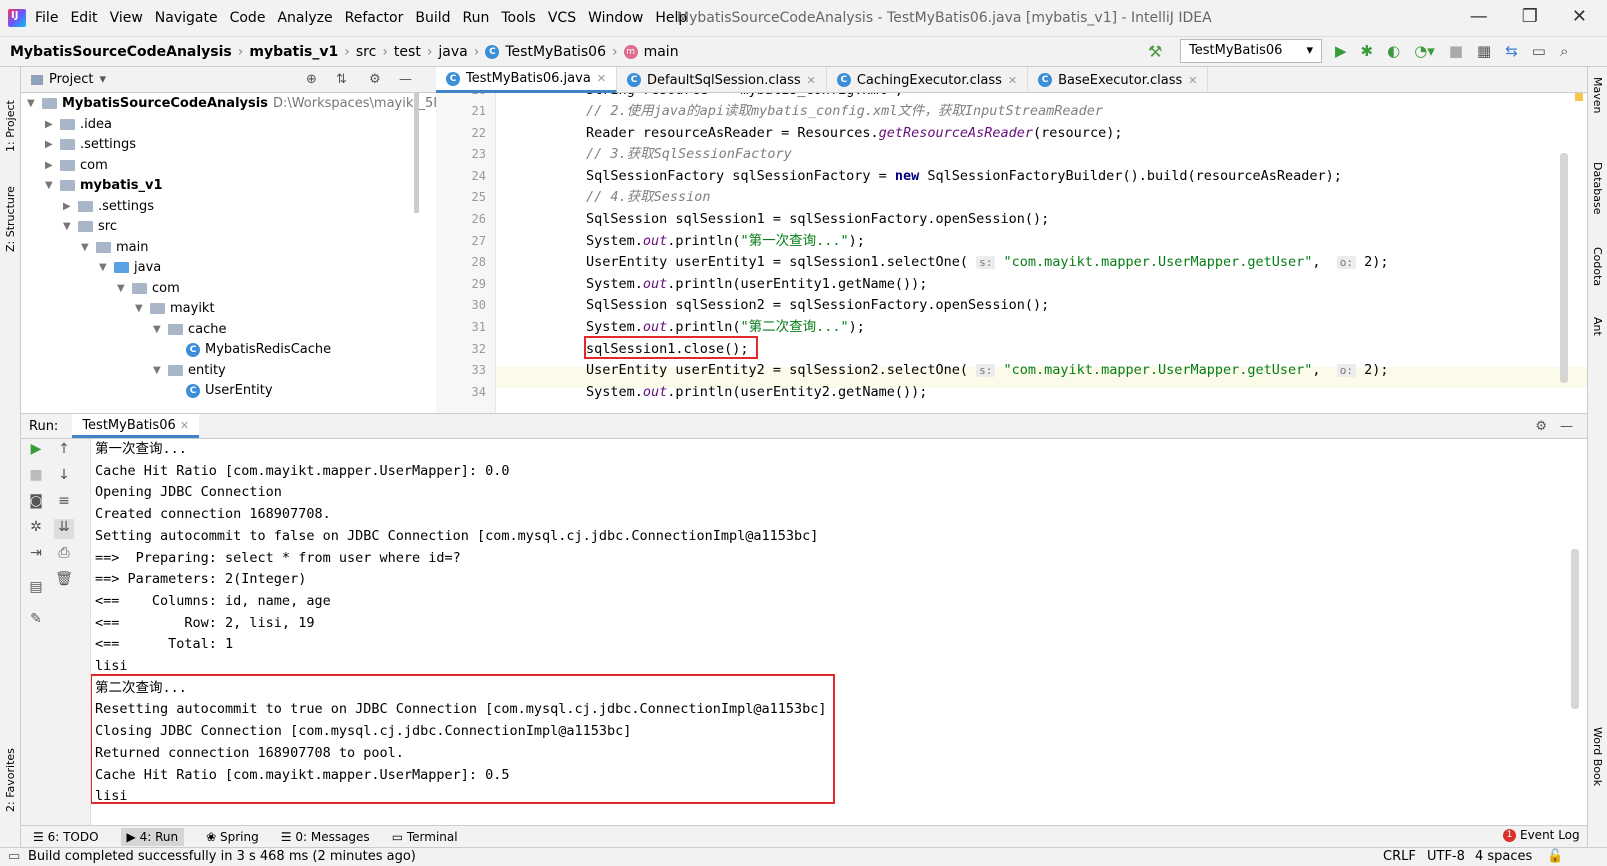 The width and height of the screenshot is (1607, 866). Describe the element at coordinates (527, 80) in the screenshot. I see `editor-tab: C TestMyBatis06.java ✕` at that location.